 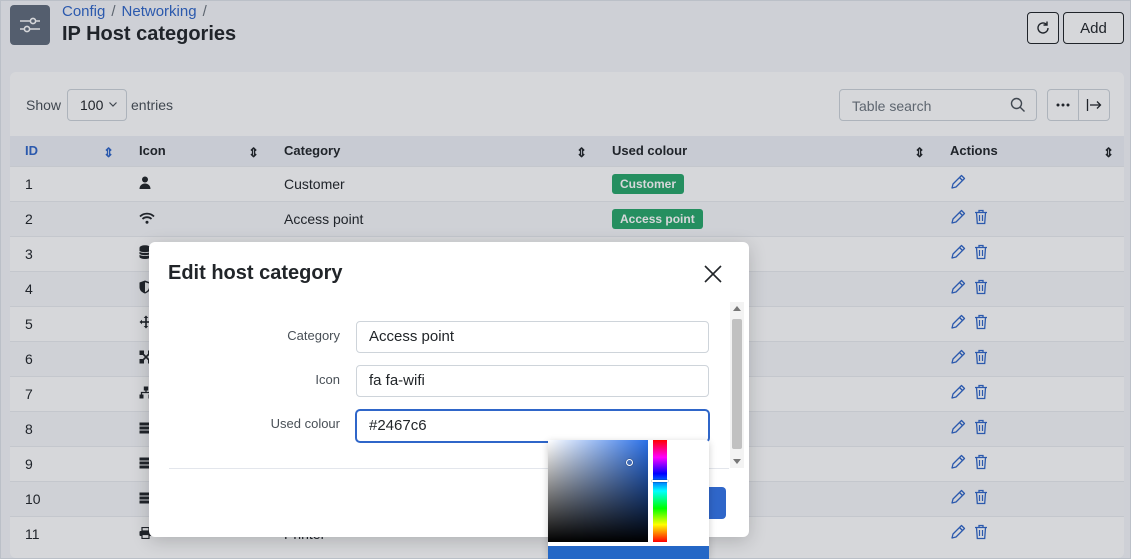 I want to click on modal-title: Edit host category, so click(x=255, y=273).